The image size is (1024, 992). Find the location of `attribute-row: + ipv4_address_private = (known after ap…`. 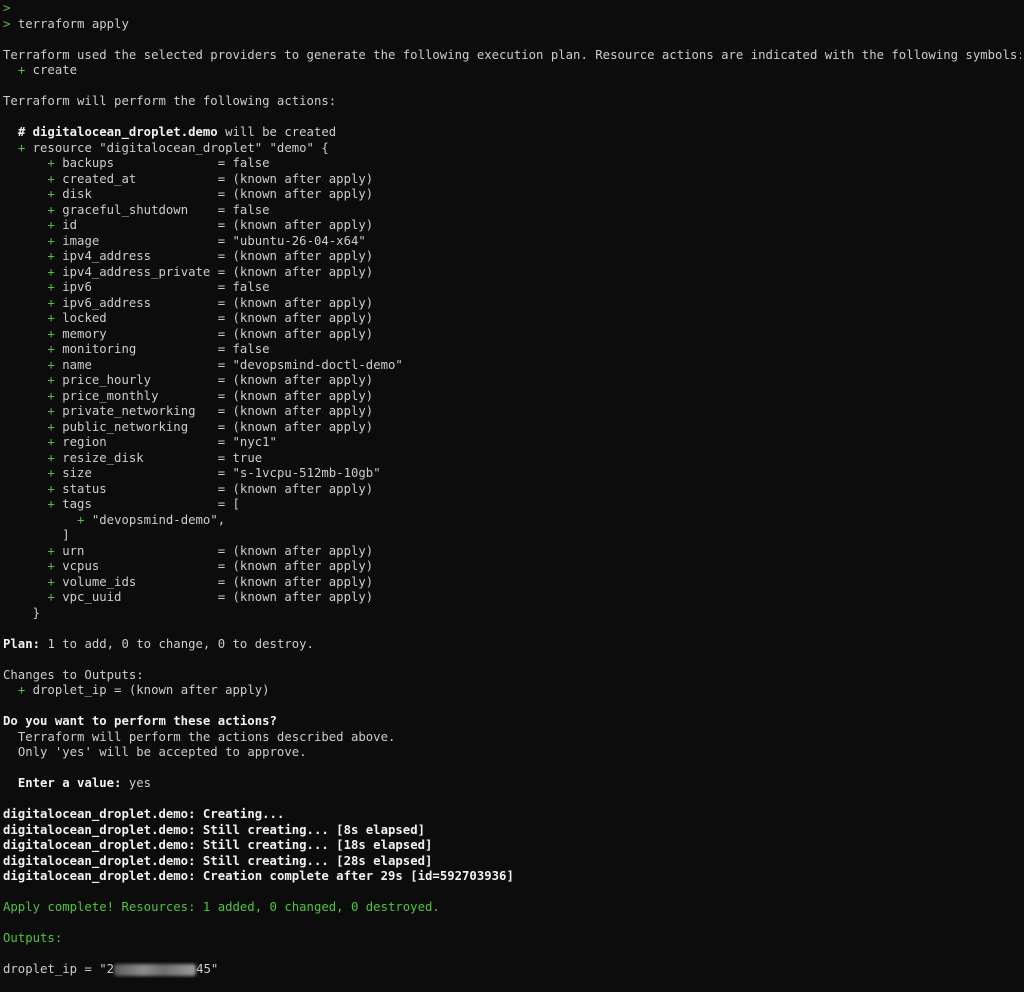

attribute-row: + ipv4_address_private = (known after ap… is located at coordinates (210, 271).